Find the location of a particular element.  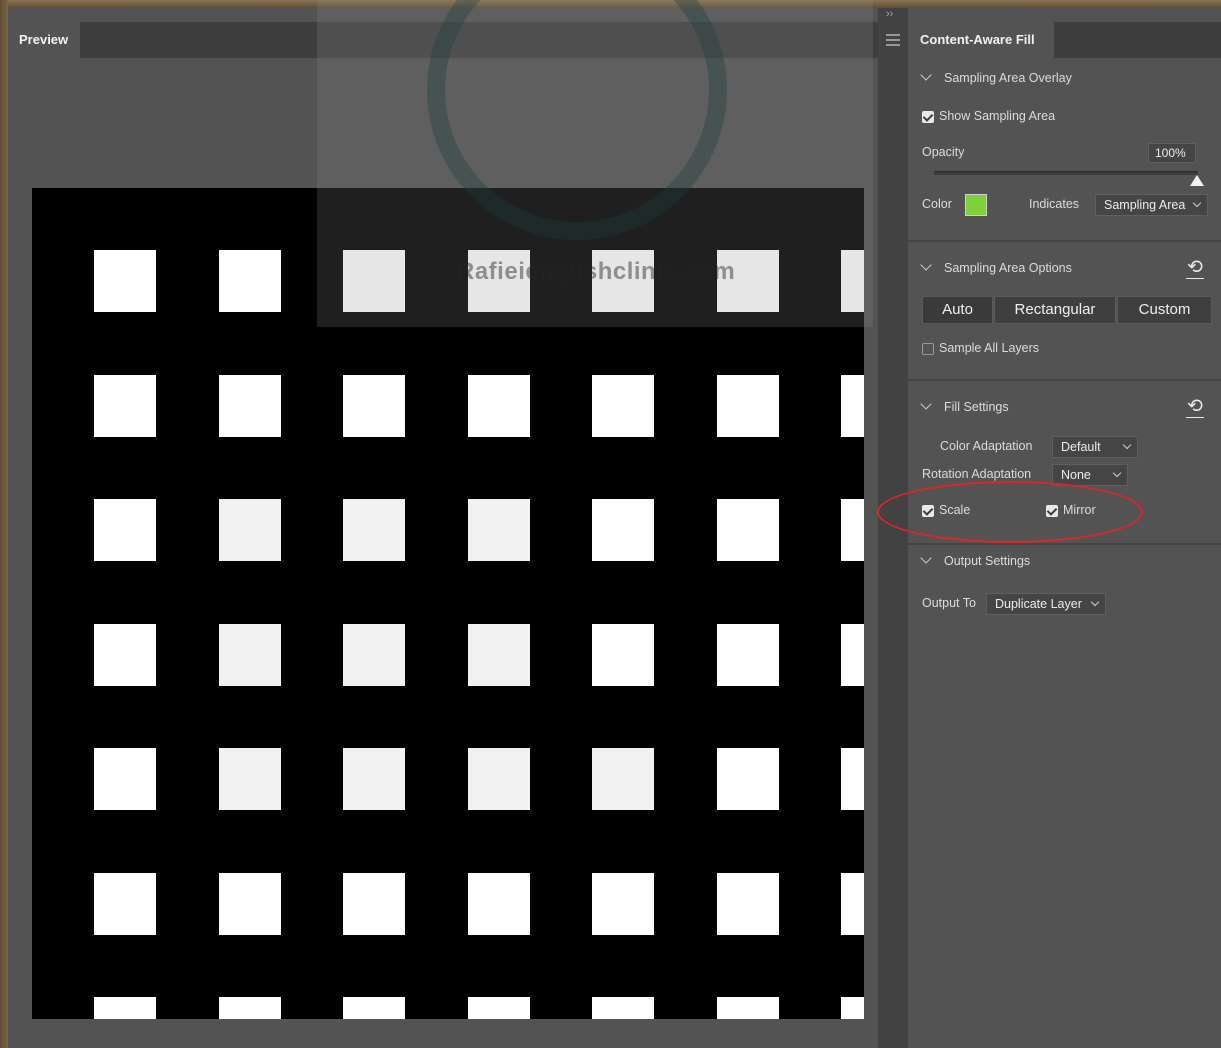

output-to-dropdown: Duplicate Layer is located at coordinates (1046, 604).